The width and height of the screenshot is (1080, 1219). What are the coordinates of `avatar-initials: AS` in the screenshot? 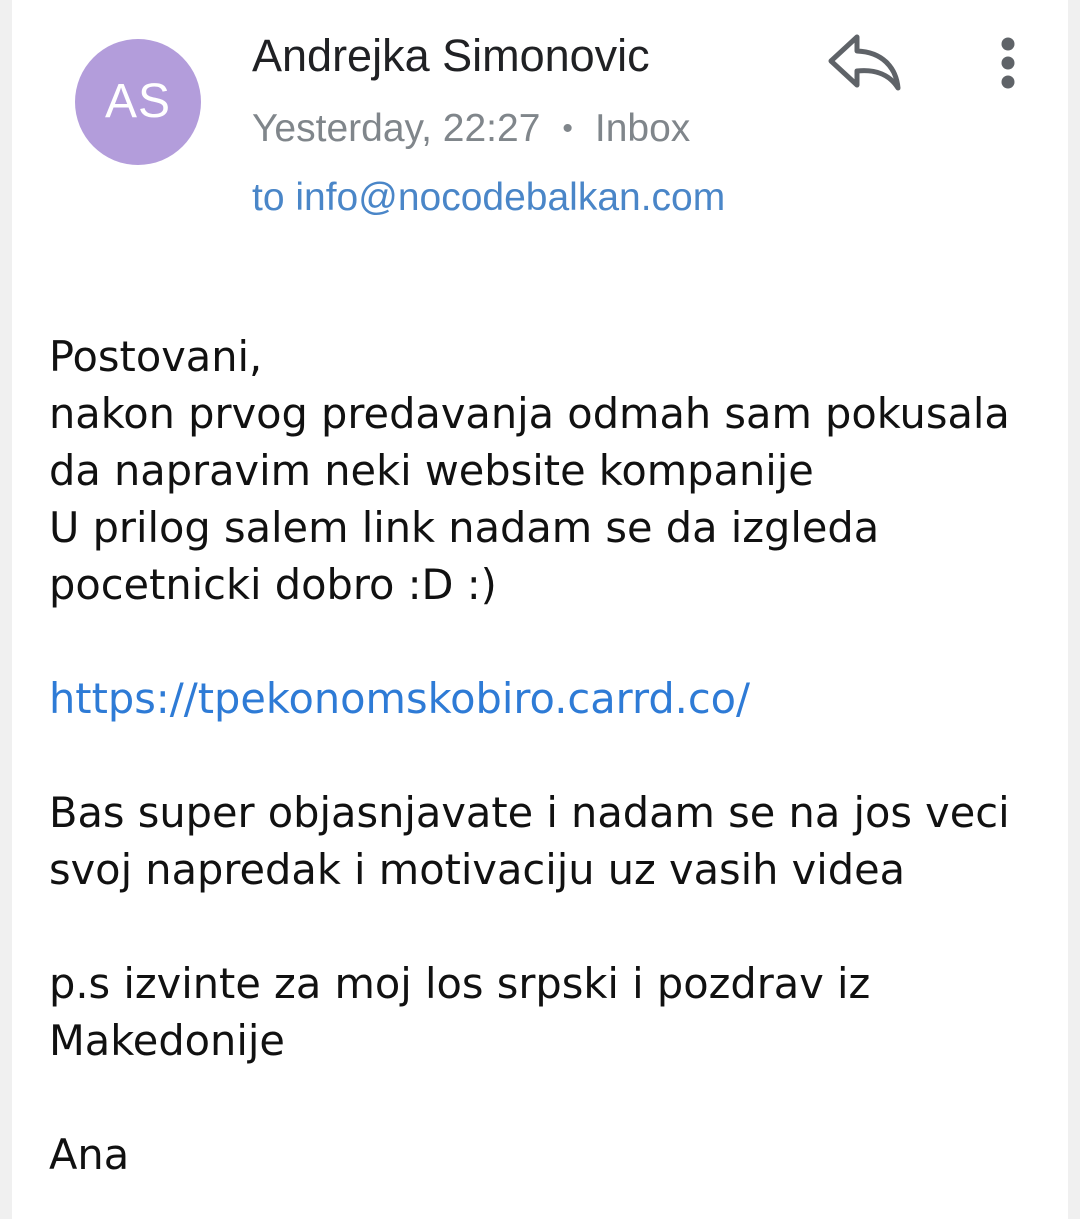 It's located at (138, 101).